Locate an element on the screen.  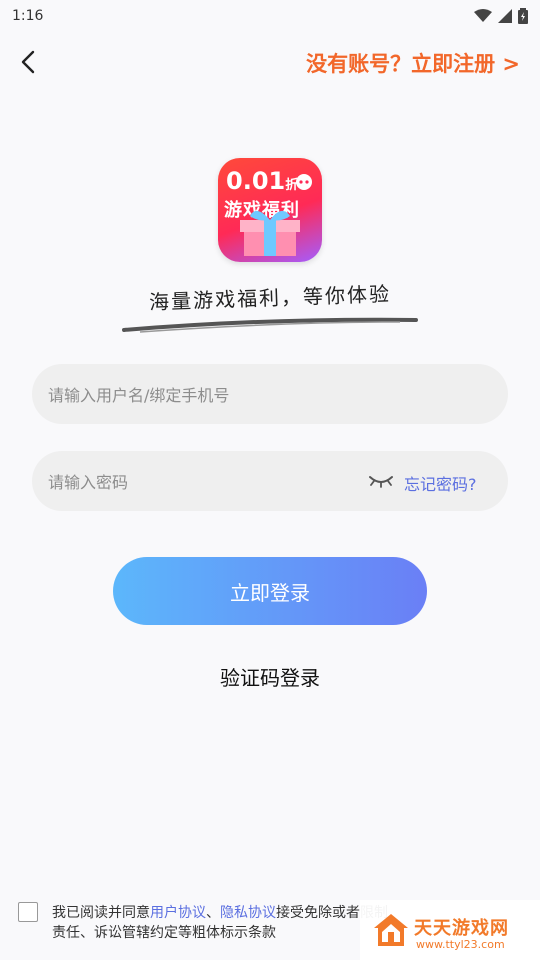
agreement-text: 我已阅读并同意用户协议、隐私协议接受免除或者限制责任、诉讼管辖约定等粗体标示条款 is located at coordinates (220, 923).